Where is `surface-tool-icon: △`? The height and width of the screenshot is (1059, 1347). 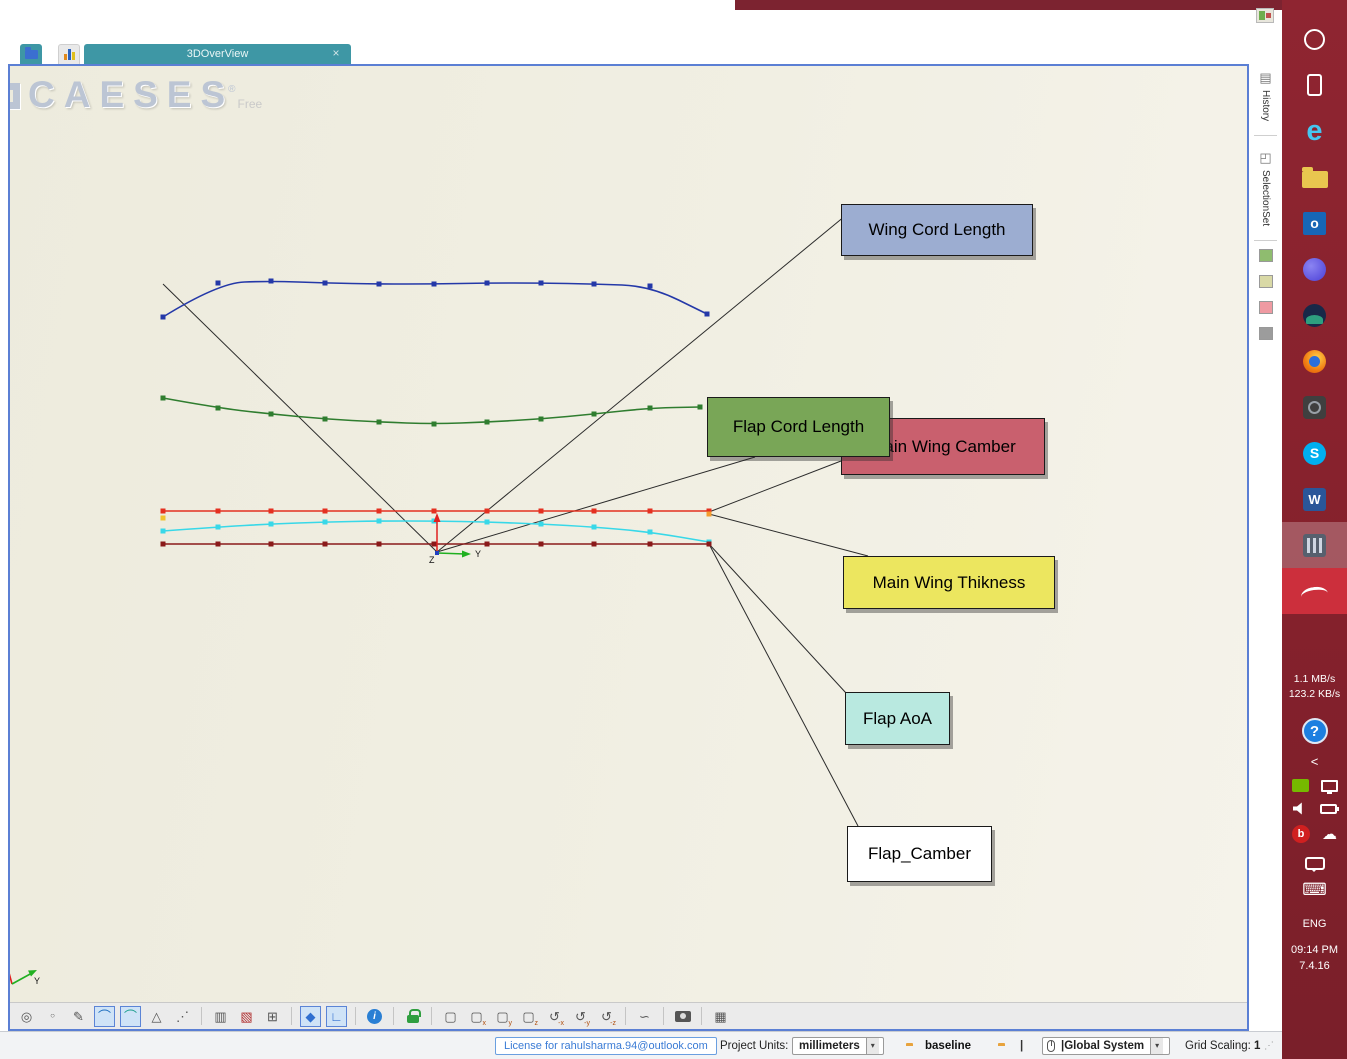
surface-tool-icon: △ is located at coordinates (156, 1016).